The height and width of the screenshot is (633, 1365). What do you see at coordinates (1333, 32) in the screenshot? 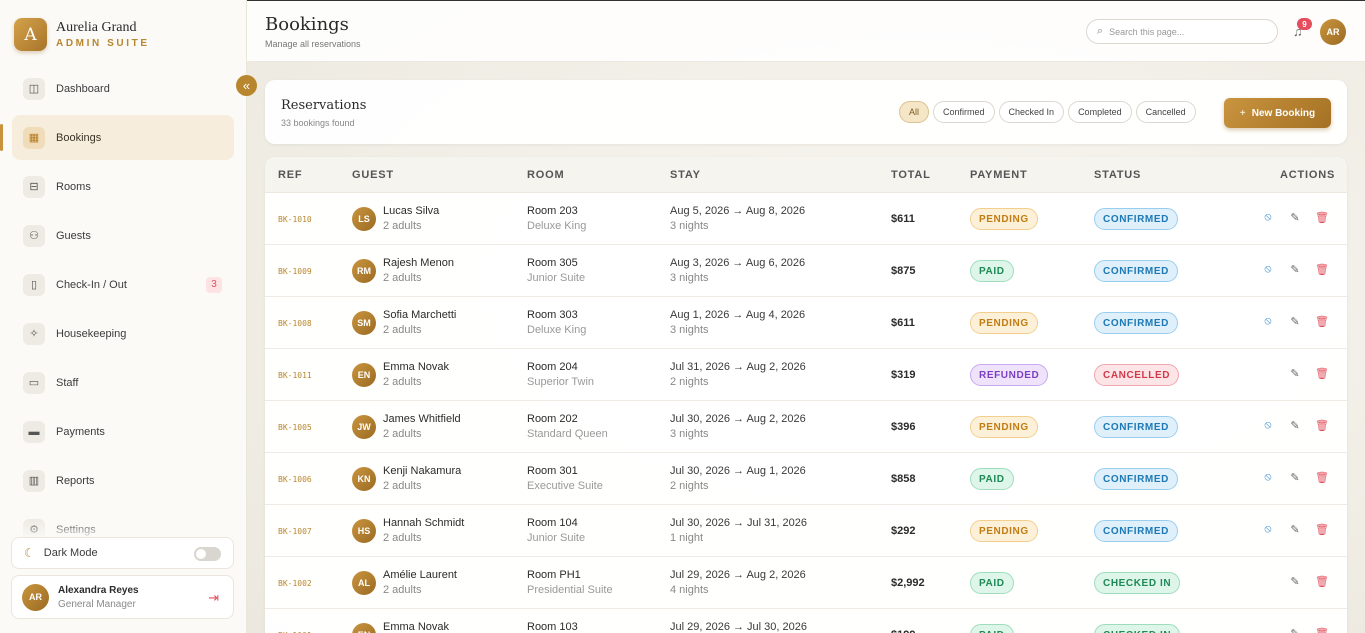
I see `header-avatar: AR` at bounding box center [1333, 32].